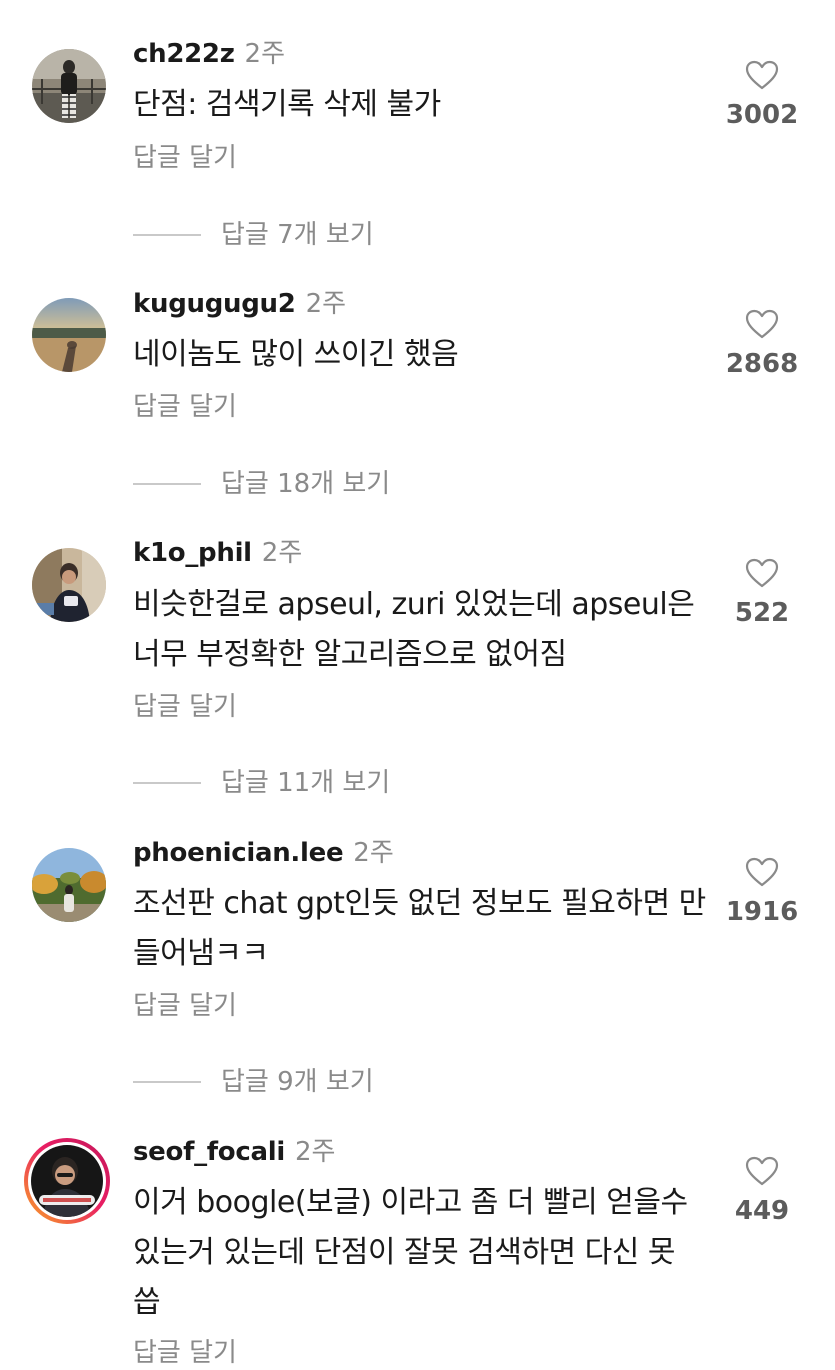 The image size is (835, 1370). What do you see at coordinates (762, 613) in the screenshot?
I see `like-count: 522` at bounding box center [762, 613].